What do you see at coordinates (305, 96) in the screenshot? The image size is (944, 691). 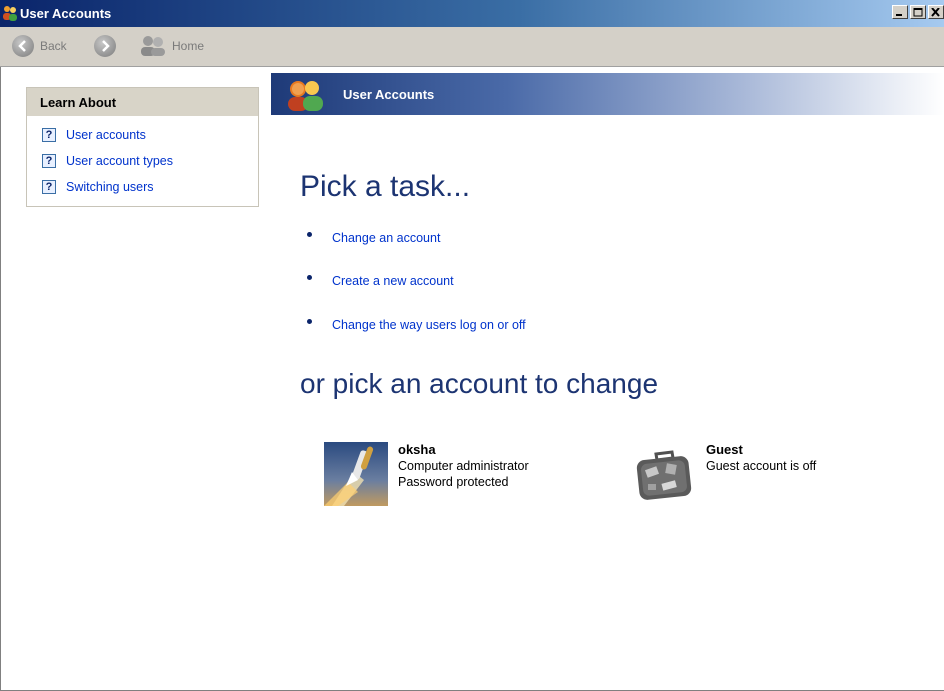 I see `user-accounts-icon` at bounding box center [305, 96].